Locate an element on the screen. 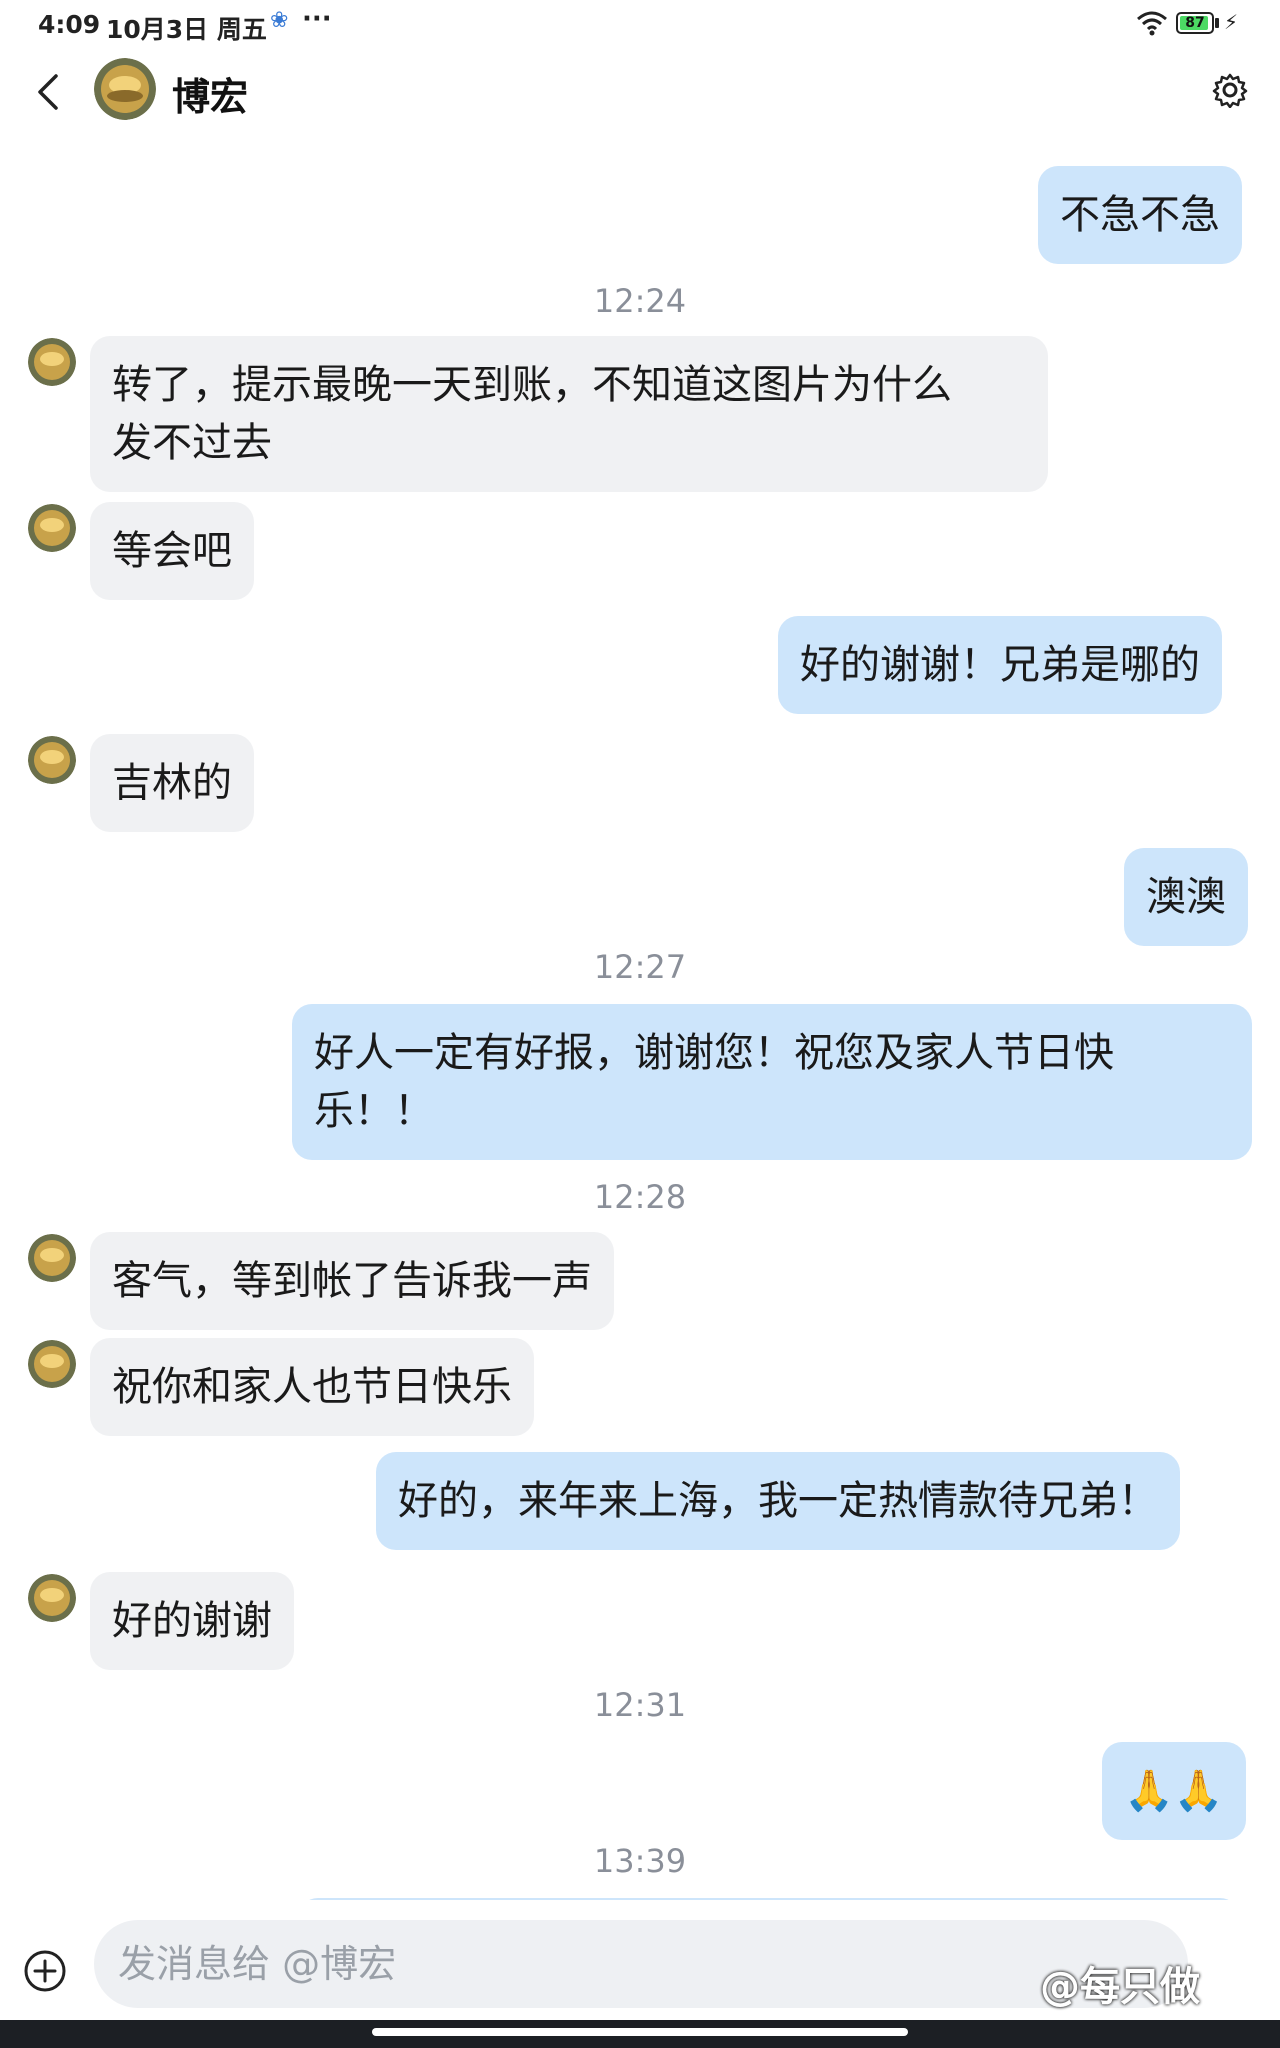  watermark: @每只做 is located at coordinates (1120, 1987).